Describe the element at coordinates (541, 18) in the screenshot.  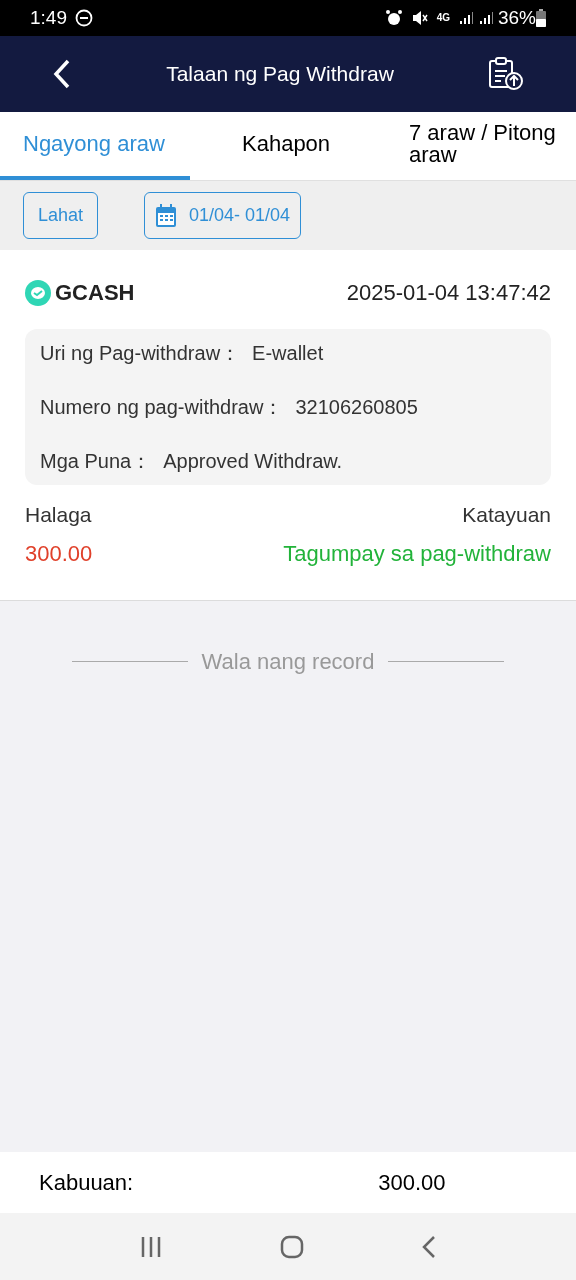
I see `battery-icon` at that location.